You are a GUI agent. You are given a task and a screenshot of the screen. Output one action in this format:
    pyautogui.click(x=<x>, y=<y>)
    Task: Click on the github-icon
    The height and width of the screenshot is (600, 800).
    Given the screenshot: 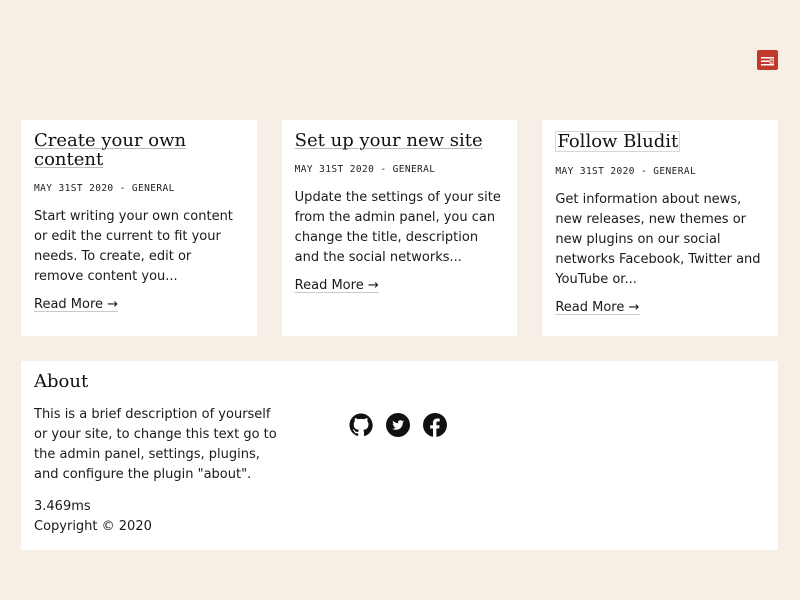 What is the action you would take?
    pyautogui.click(x=361, y=425)
    